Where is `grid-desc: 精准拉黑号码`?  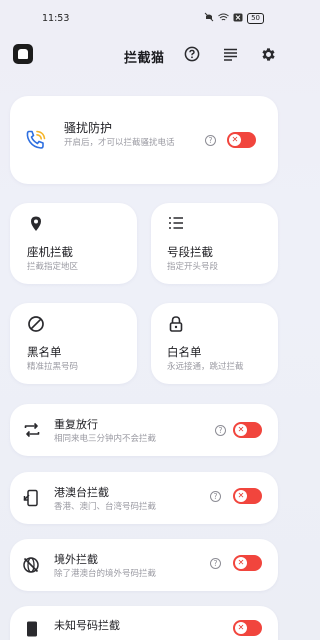 grid-desc: 精准拉黑号码 is located at coordinates (53, 367).